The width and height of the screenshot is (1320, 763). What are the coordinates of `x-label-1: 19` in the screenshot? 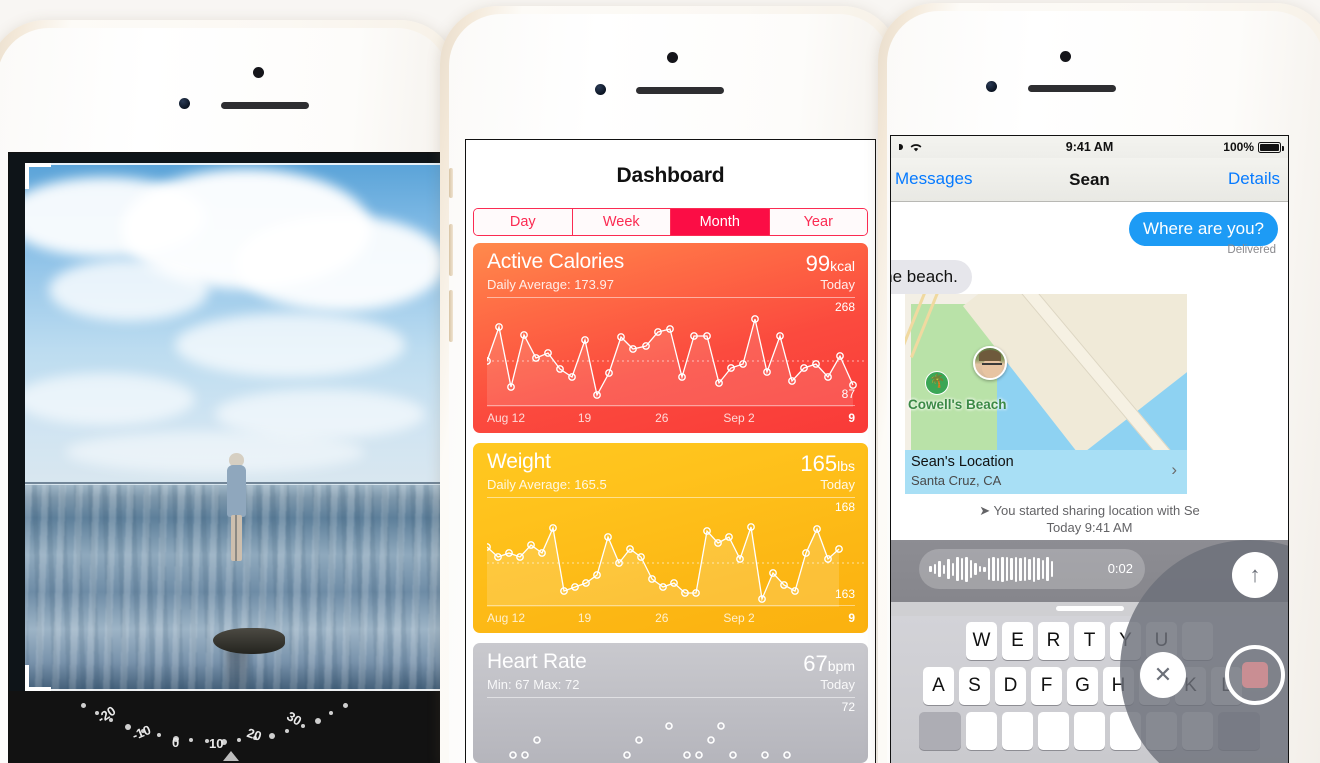 It's located at (584, 618).